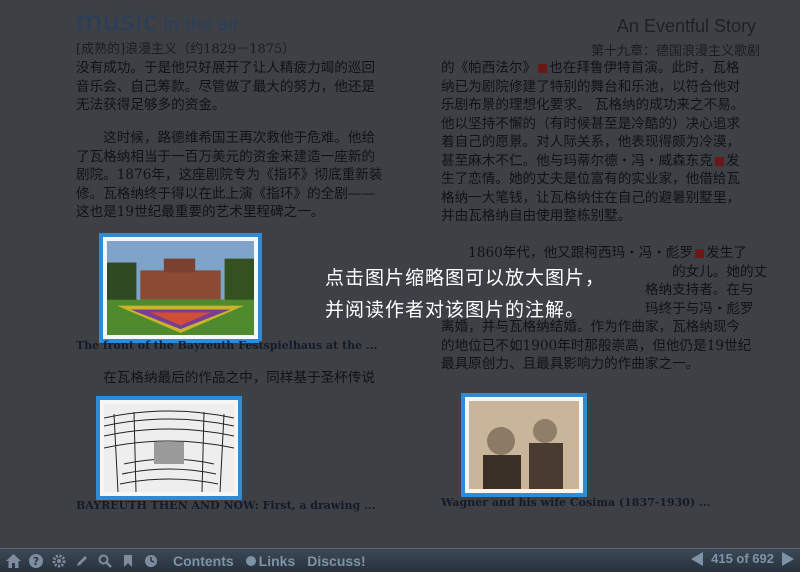  I want to click on thumbnail-festspielhaus, so click(180, 288).